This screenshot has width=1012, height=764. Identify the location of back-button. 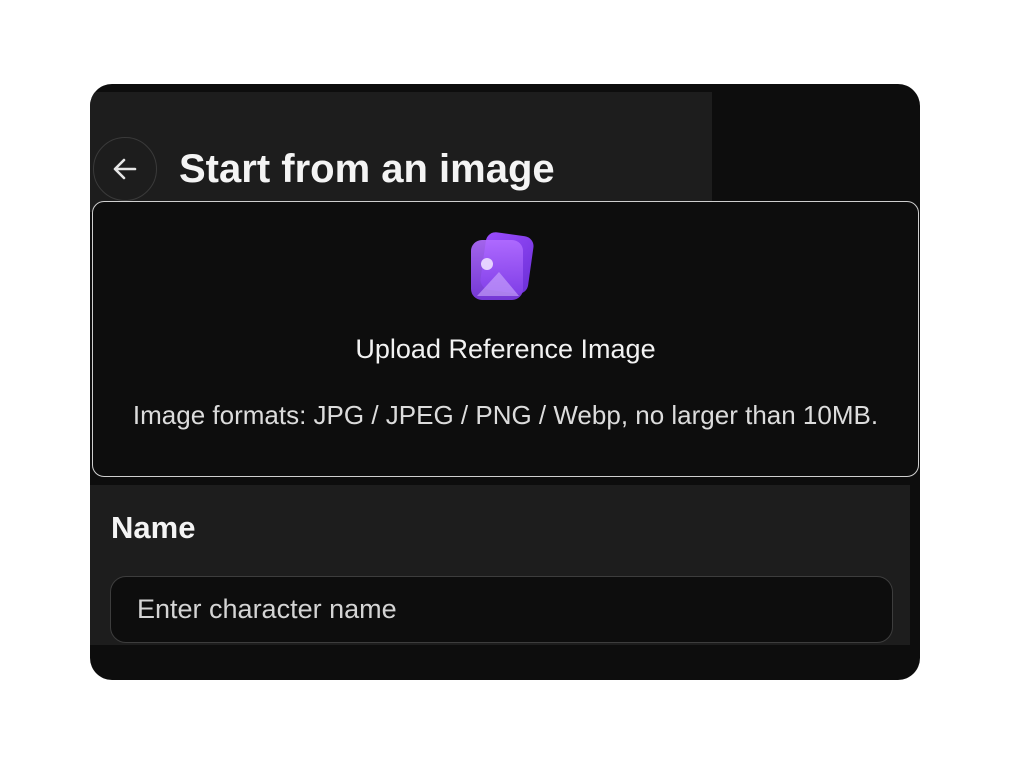
(125, 169).